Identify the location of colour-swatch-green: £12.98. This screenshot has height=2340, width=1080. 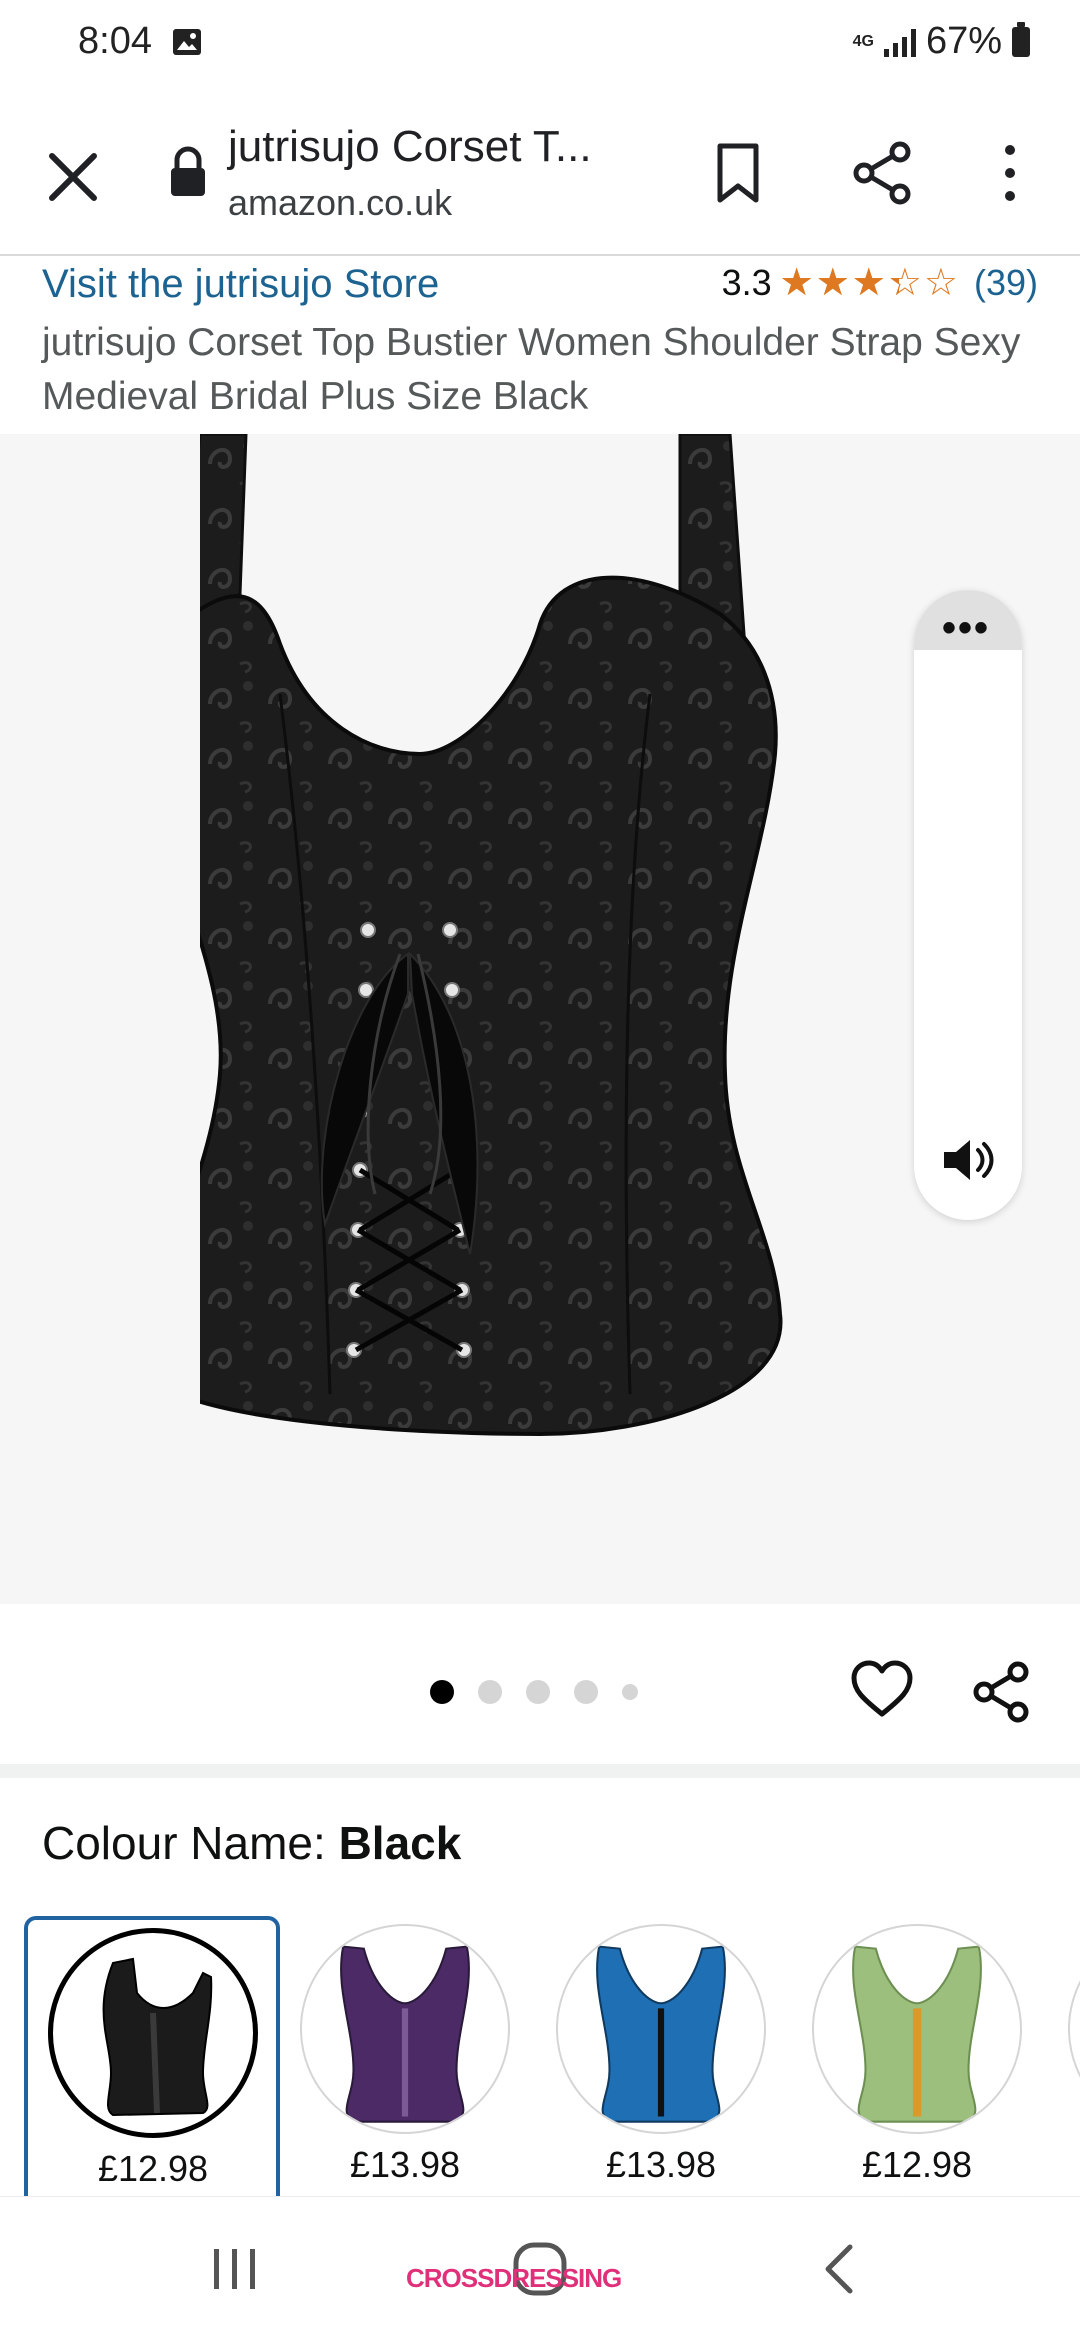
(920, 2056).